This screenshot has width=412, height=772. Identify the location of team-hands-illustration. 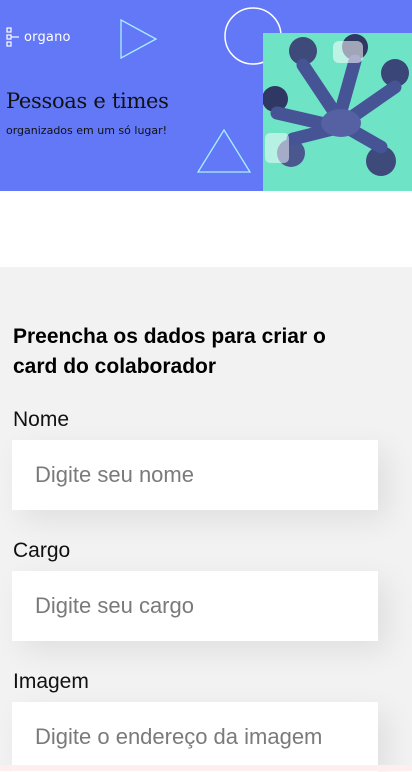
(337, 112).